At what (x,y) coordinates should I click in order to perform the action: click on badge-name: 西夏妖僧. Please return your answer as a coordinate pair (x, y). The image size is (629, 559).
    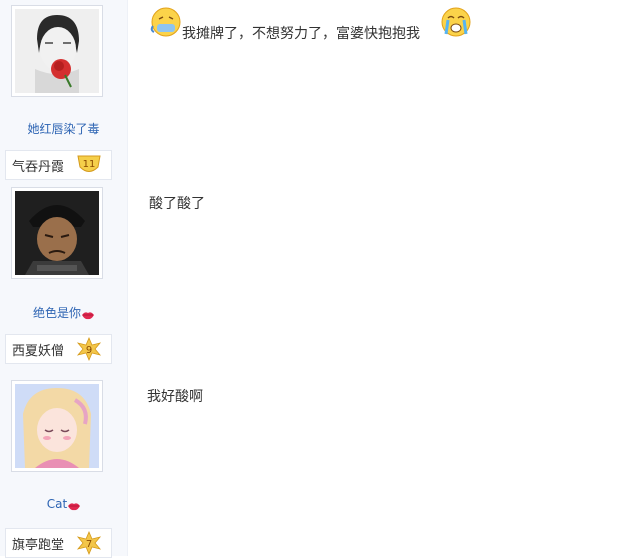
    Looking at the image, I should click on (38, 351).